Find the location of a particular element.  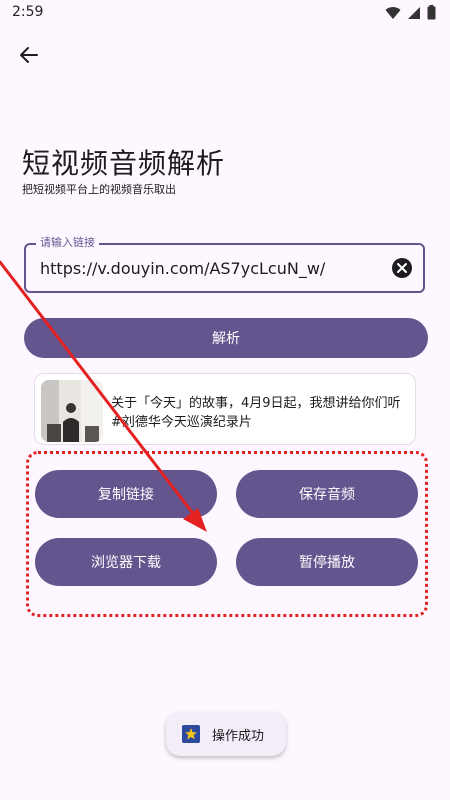

arrow-left-icon is located at coordinates (29, 55).